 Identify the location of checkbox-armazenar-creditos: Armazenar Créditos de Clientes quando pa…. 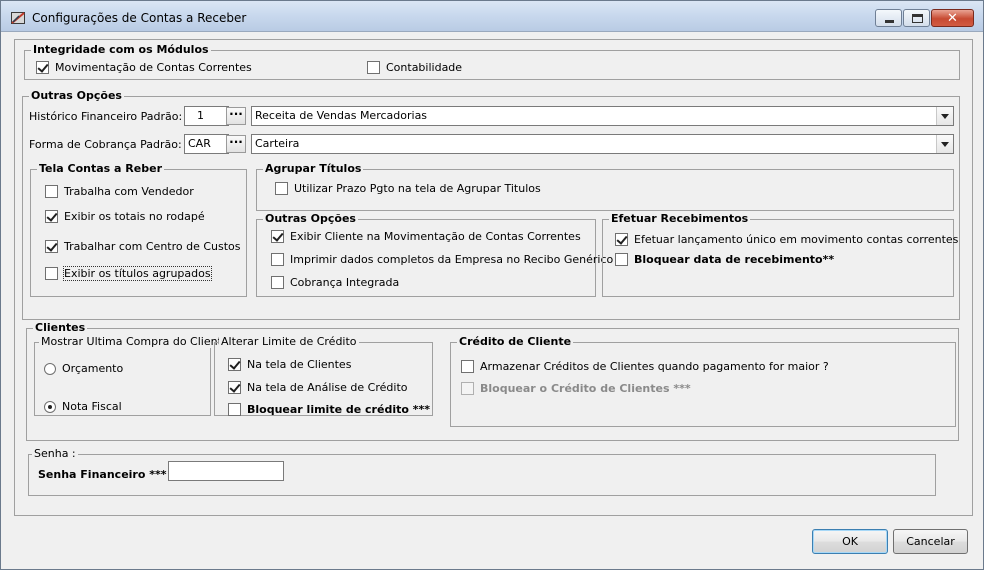
(645, 366).